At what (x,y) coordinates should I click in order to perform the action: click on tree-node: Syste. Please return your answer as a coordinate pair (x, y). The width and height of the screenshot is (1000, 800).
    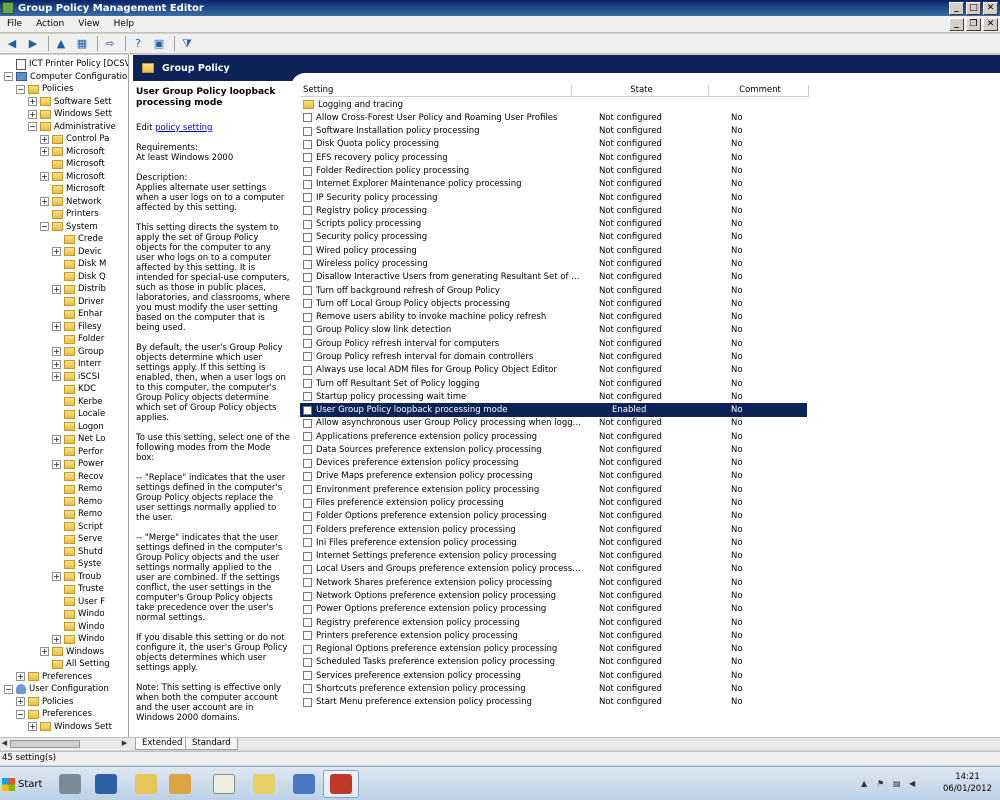
    Looking at the image, I should click on (76, 564).